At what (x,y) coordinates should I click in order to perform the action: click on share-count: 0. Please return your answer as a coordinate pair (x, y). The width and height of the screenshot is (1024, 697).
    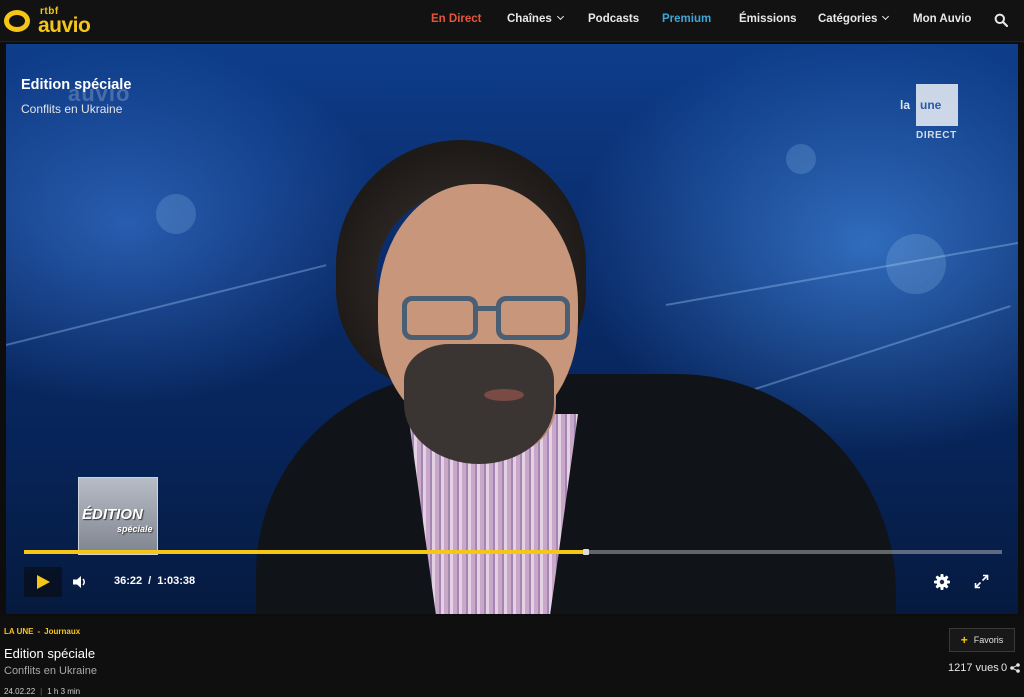
    Looking at the image, I should click on (1004, 668).